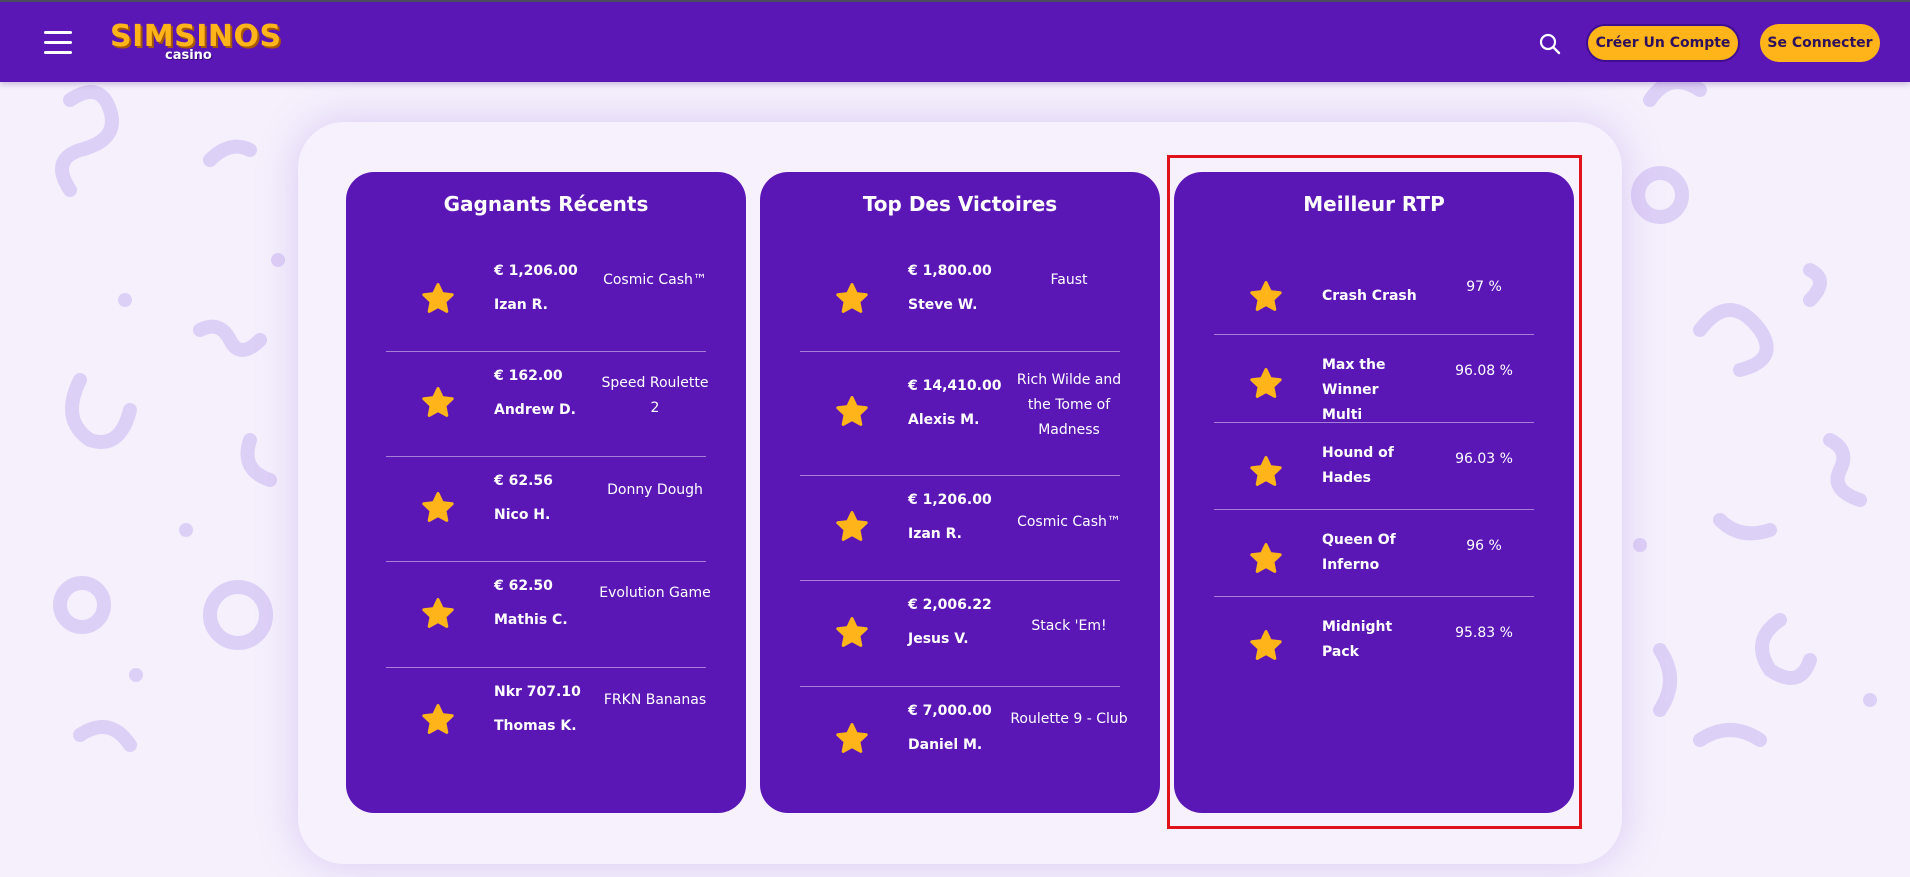 This screenshot has width=1910, height=877. Describe the element at coordinates (531, 620) in the screenshot. I see `player-name: Mathis C.` at that location.